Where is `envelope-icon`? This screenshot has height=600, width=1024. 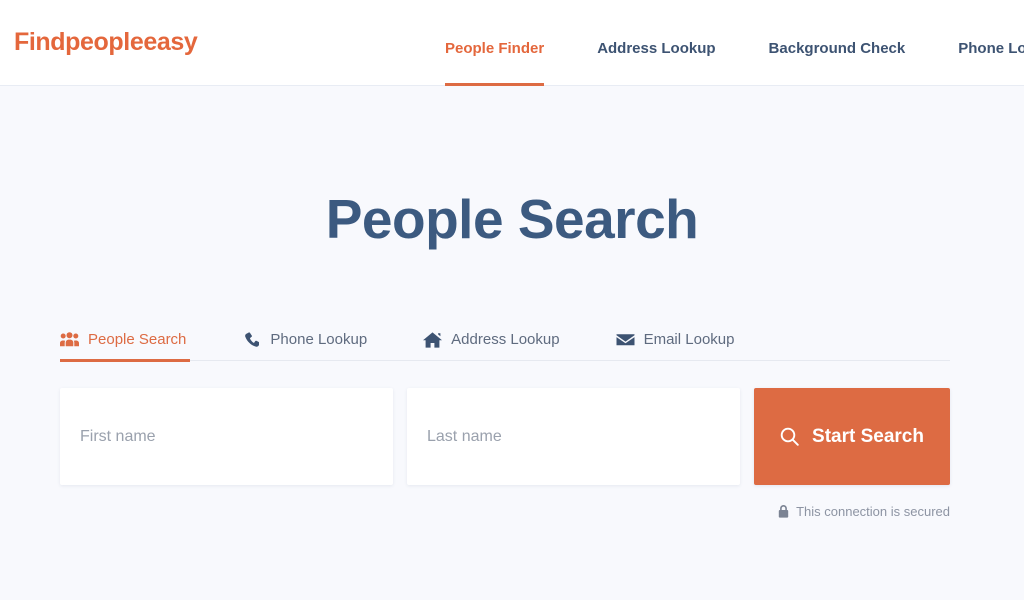 envelope-icon is located at coordinates (625, 339).